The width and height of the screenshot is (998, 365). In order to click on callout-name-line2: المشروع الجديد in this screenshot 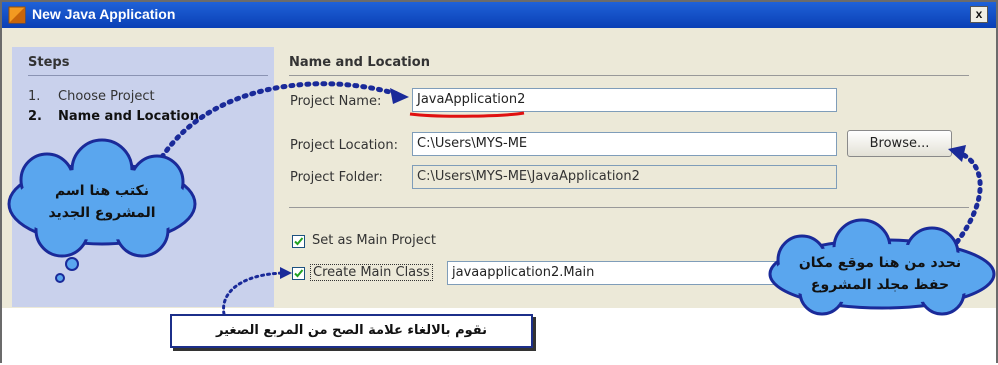, I will do `click(102, 213)`.